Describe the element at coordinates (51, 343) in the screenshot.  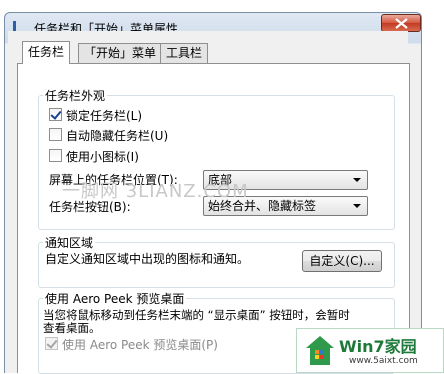
I see `aero-peek-checkbox` at that location.